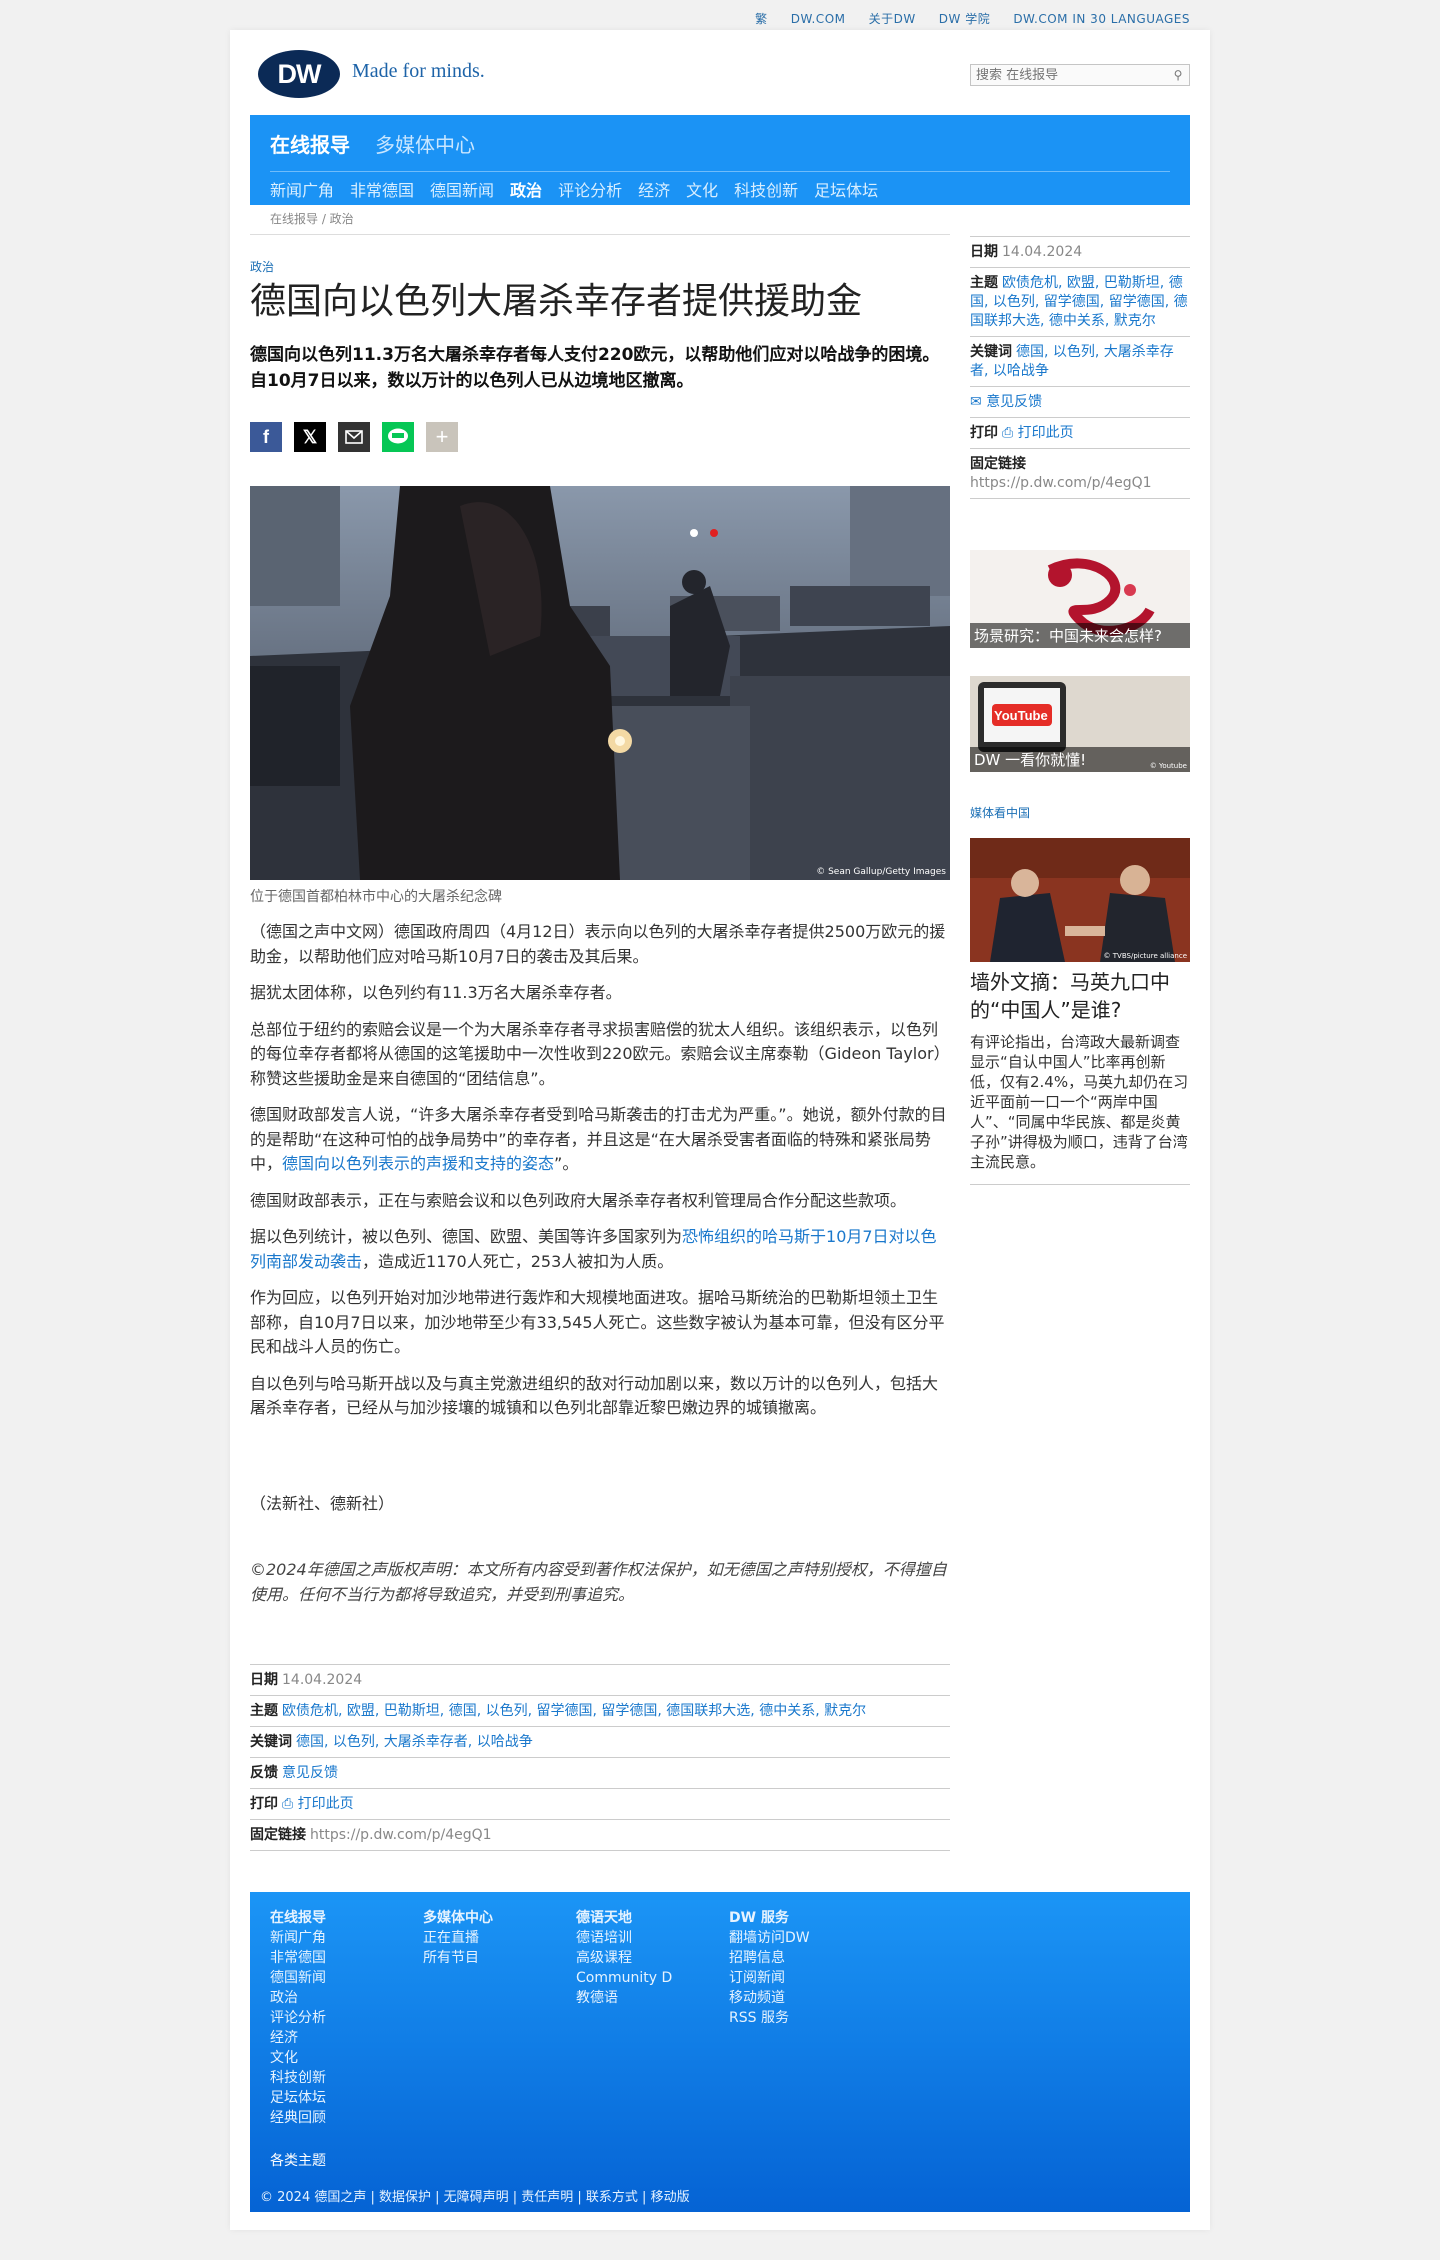  I want to click on meta-print-row: 打印 ⎙ 打印此页, so click(600, 1803).